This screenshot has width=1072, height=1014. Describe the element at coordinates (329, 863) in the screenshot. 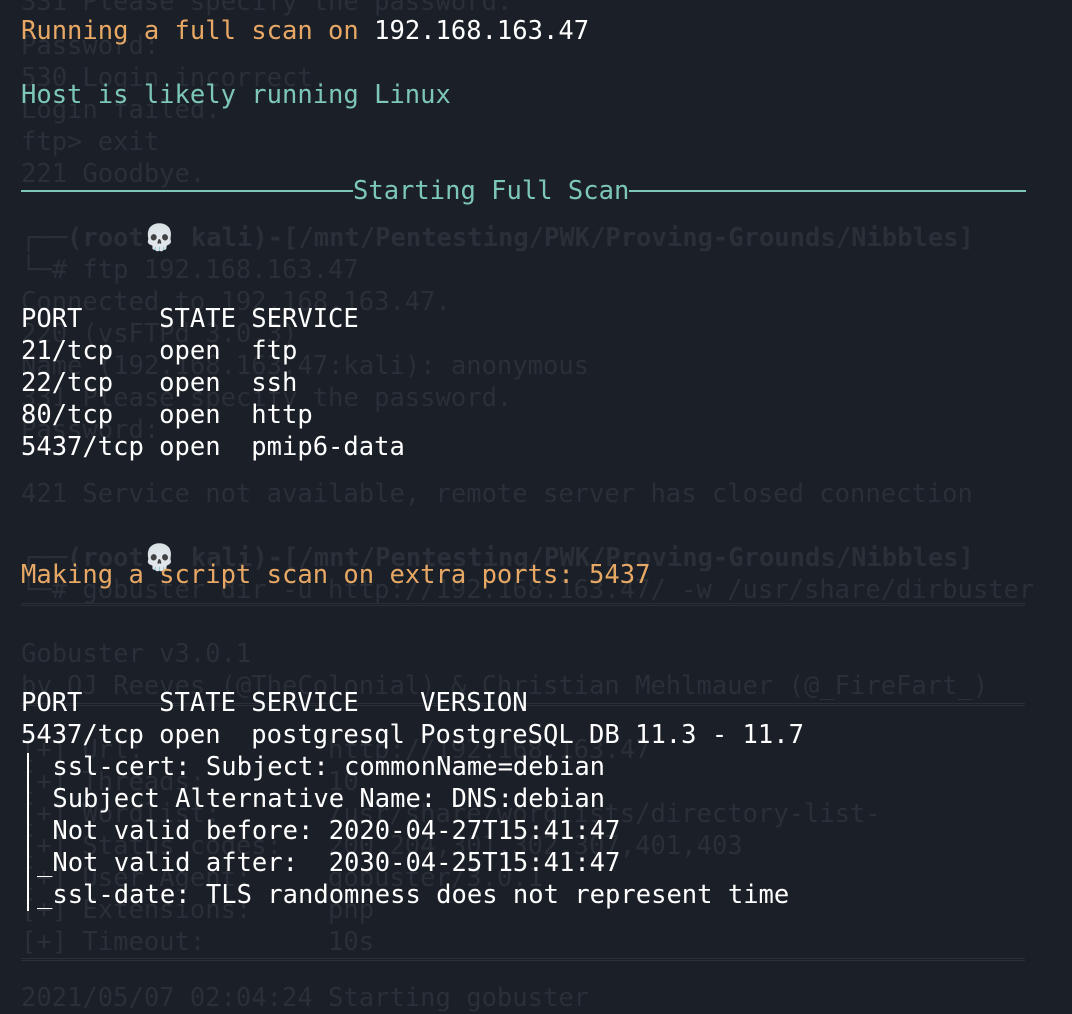

I see `ssl-detail-line: _Not valid after: 2030-04-25T15:41:47` at that location.